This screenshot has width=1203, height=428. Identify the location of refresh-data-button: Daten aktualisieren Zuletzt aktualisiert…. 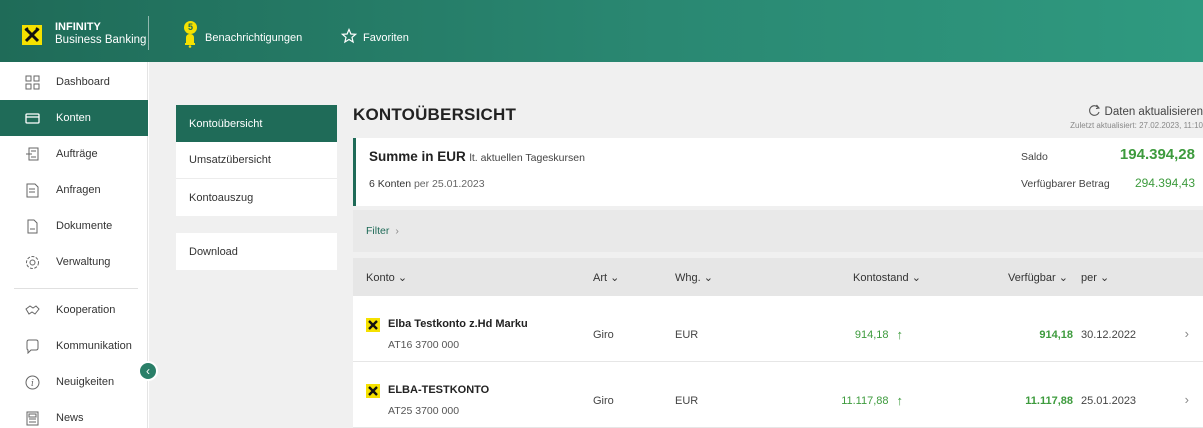
(1136, 117).